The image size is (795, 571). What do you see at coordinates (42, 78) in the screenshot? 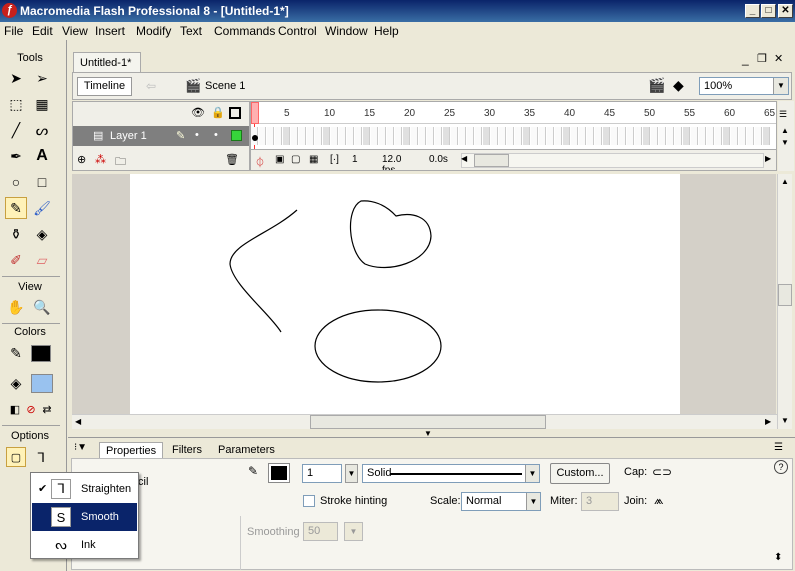
I see `subselect-tool-icon: ➢` at bounding box center [42, 78].